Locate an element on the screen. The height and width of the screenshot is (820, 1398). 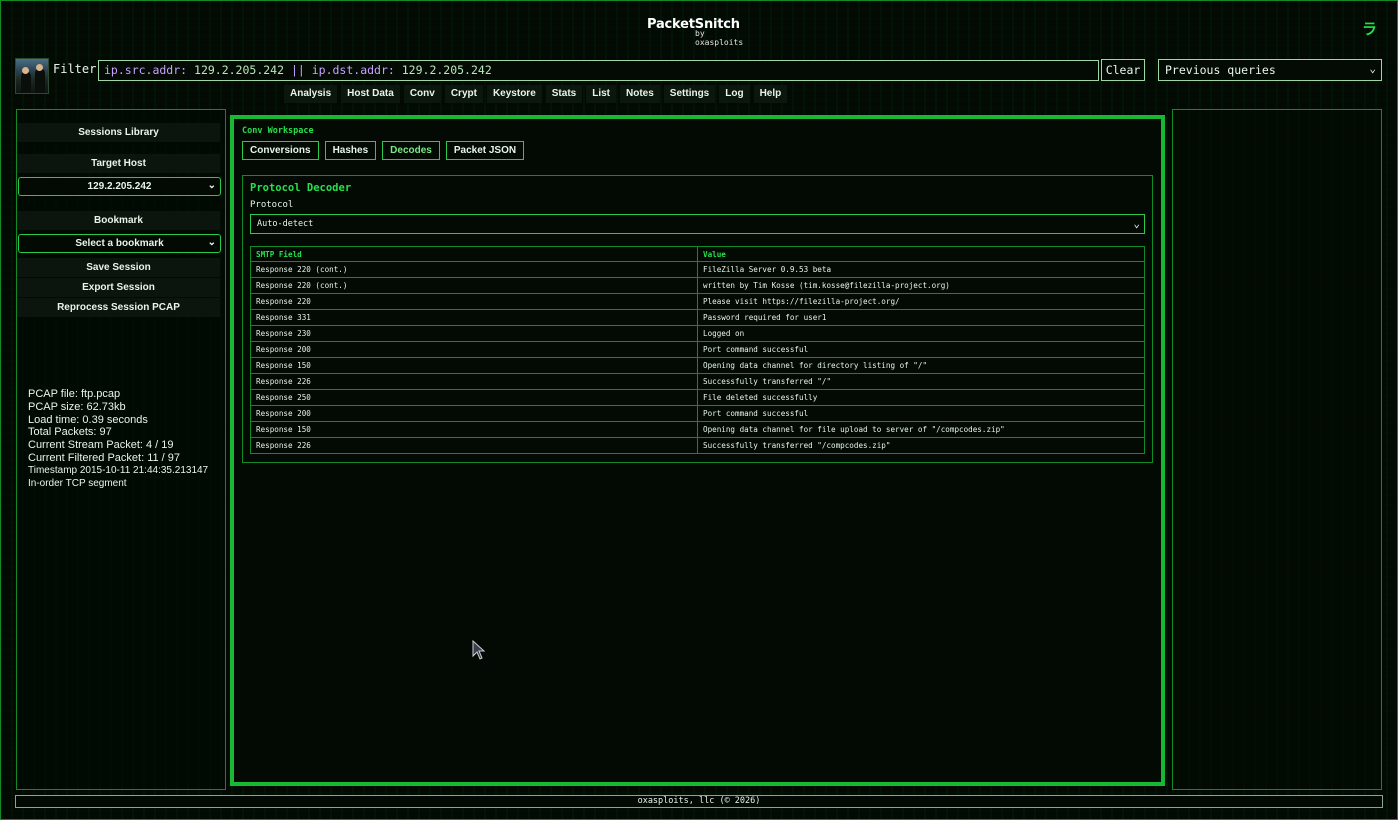
smtp-field-cell: Response 331 is located at coordinates (474, 317).